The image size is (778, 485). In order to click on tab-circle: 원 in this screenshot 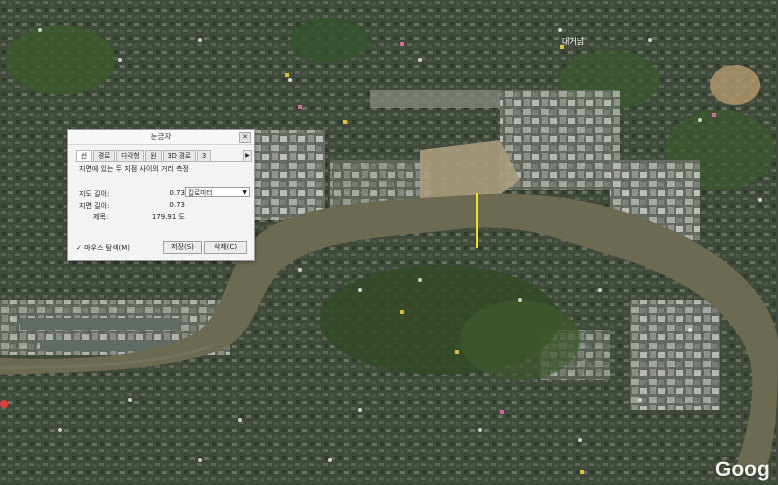, I will do `click(153, 155)`.